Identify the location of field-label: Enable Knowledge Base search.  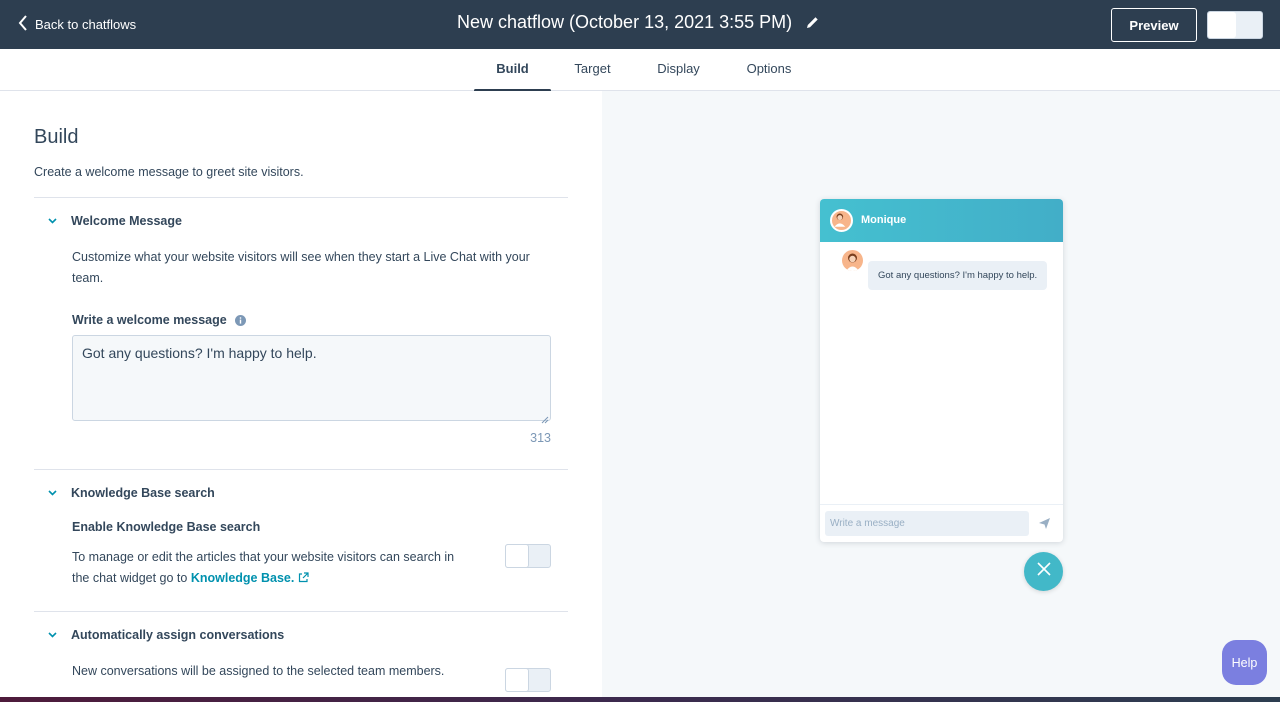
(166, 527).